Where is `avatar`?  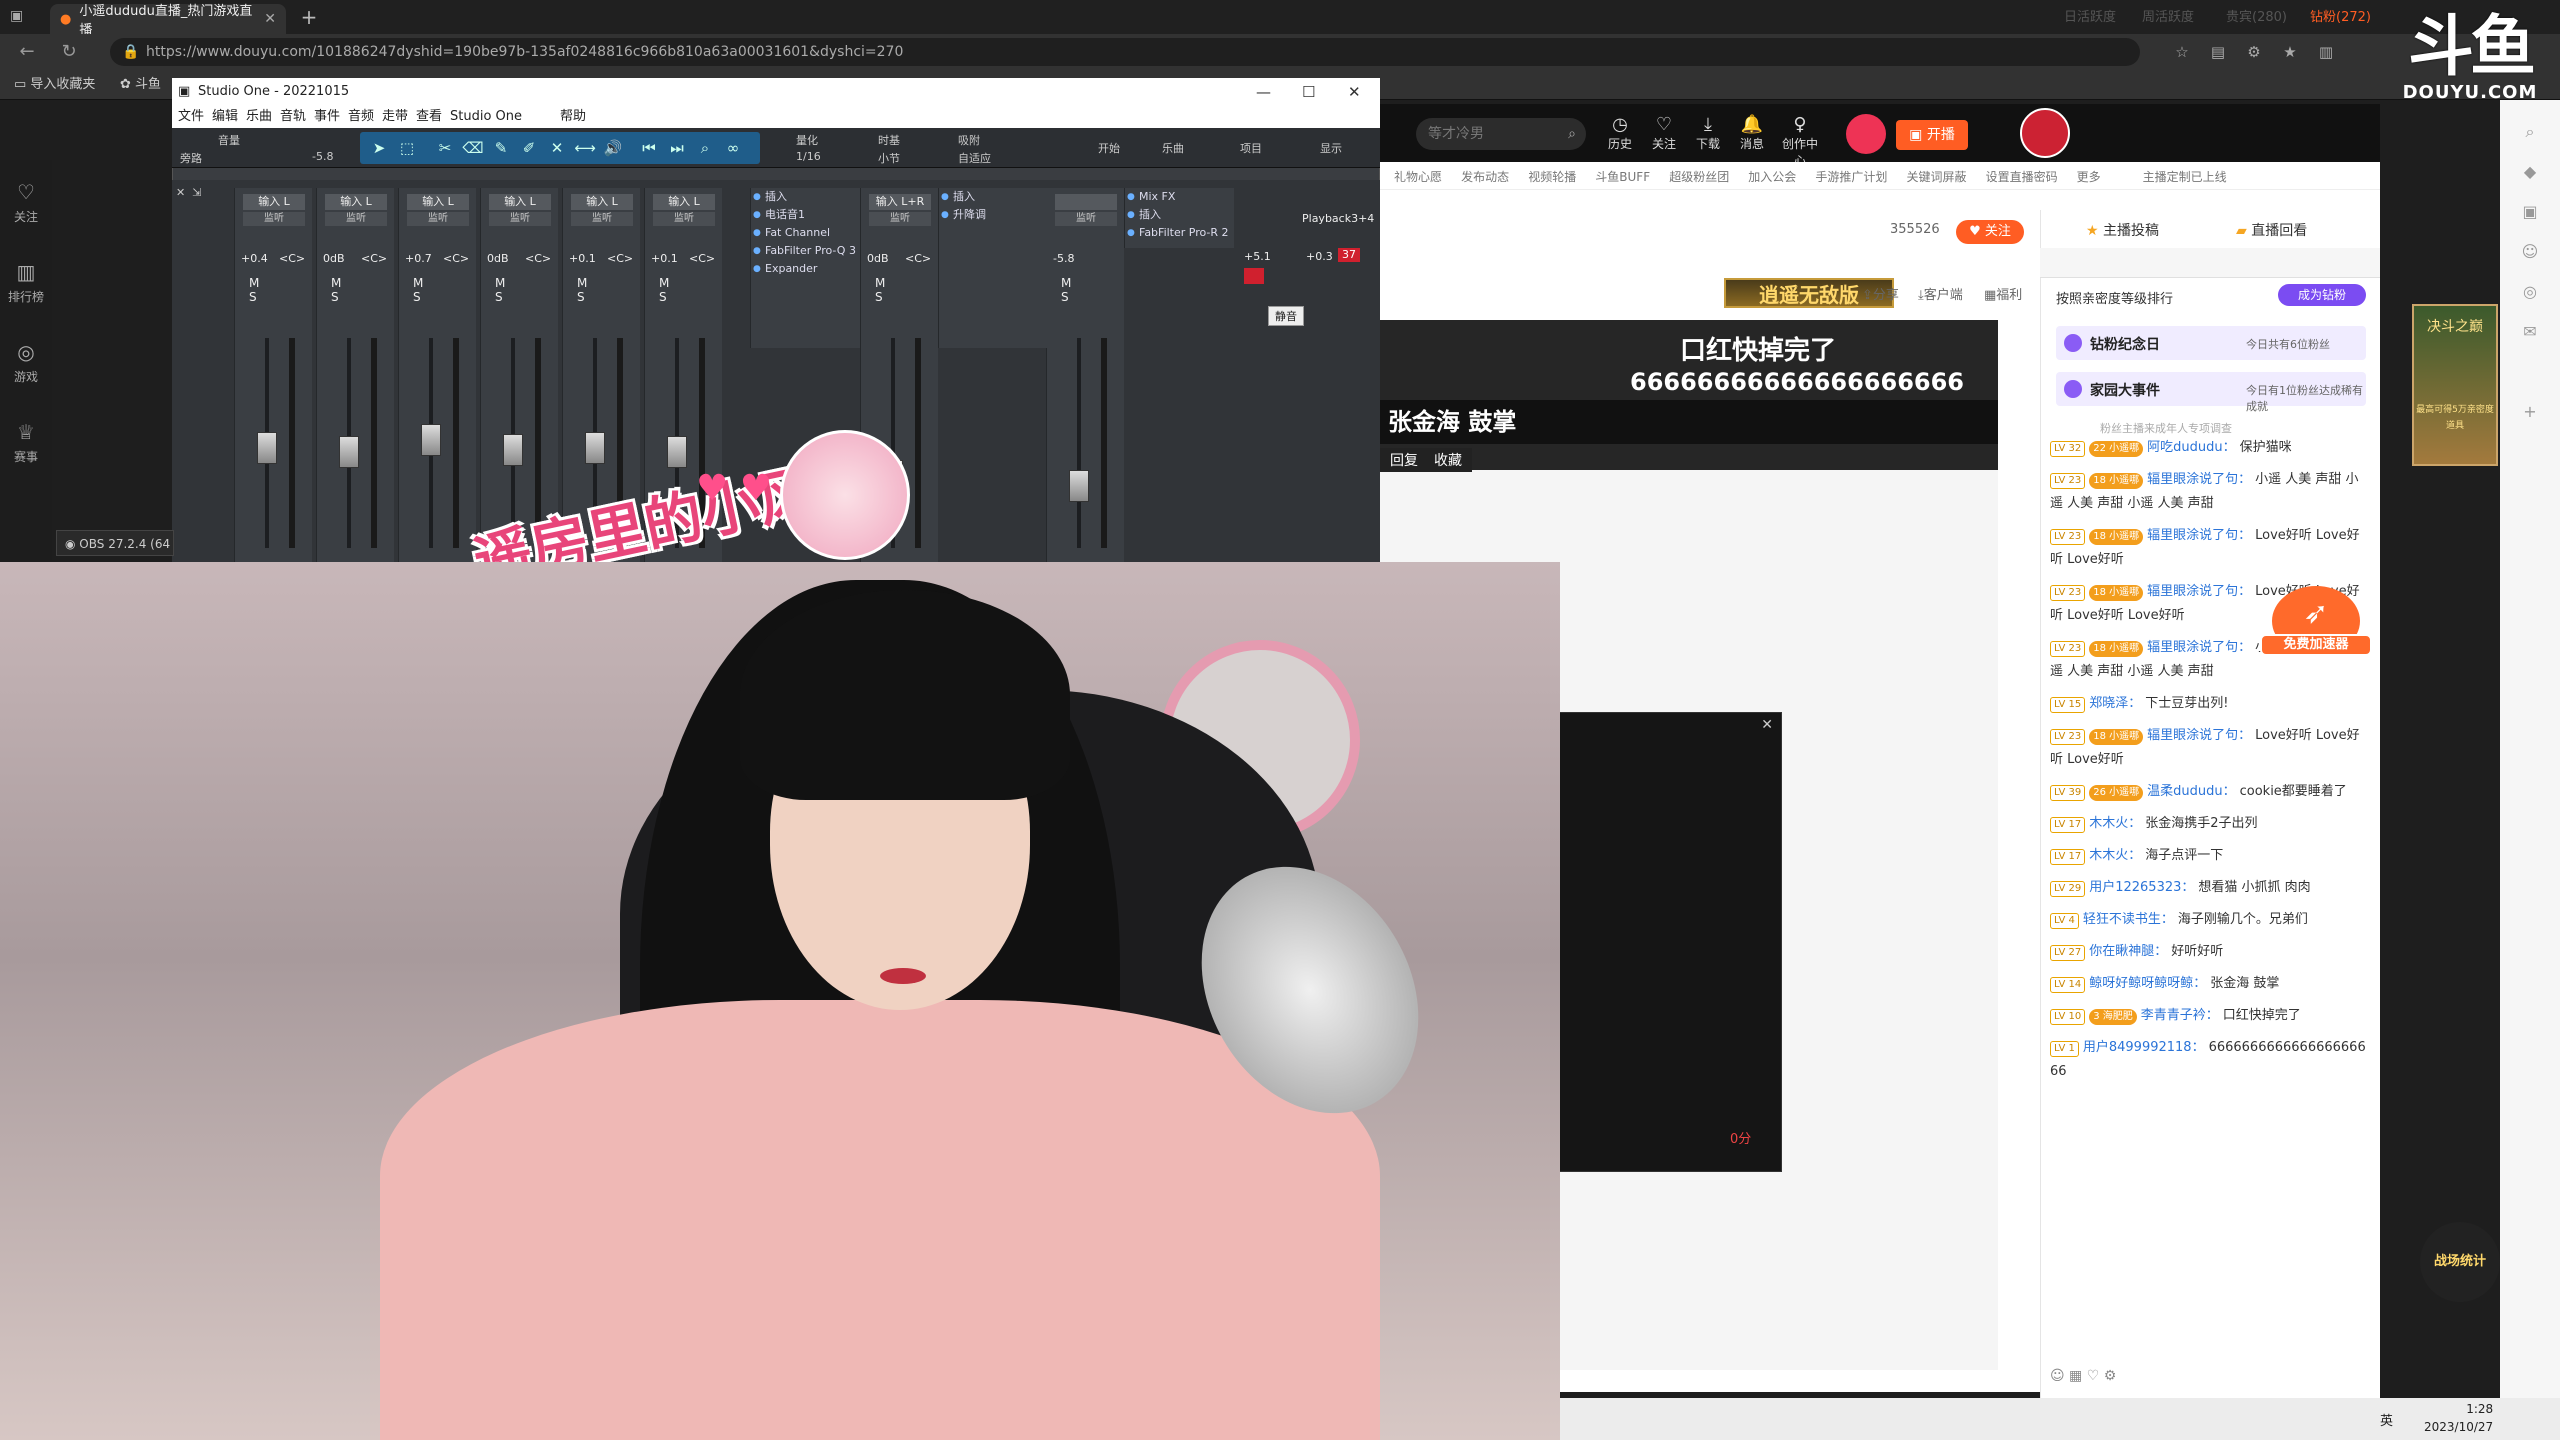 avatar is located at coordinates (1866, 134).